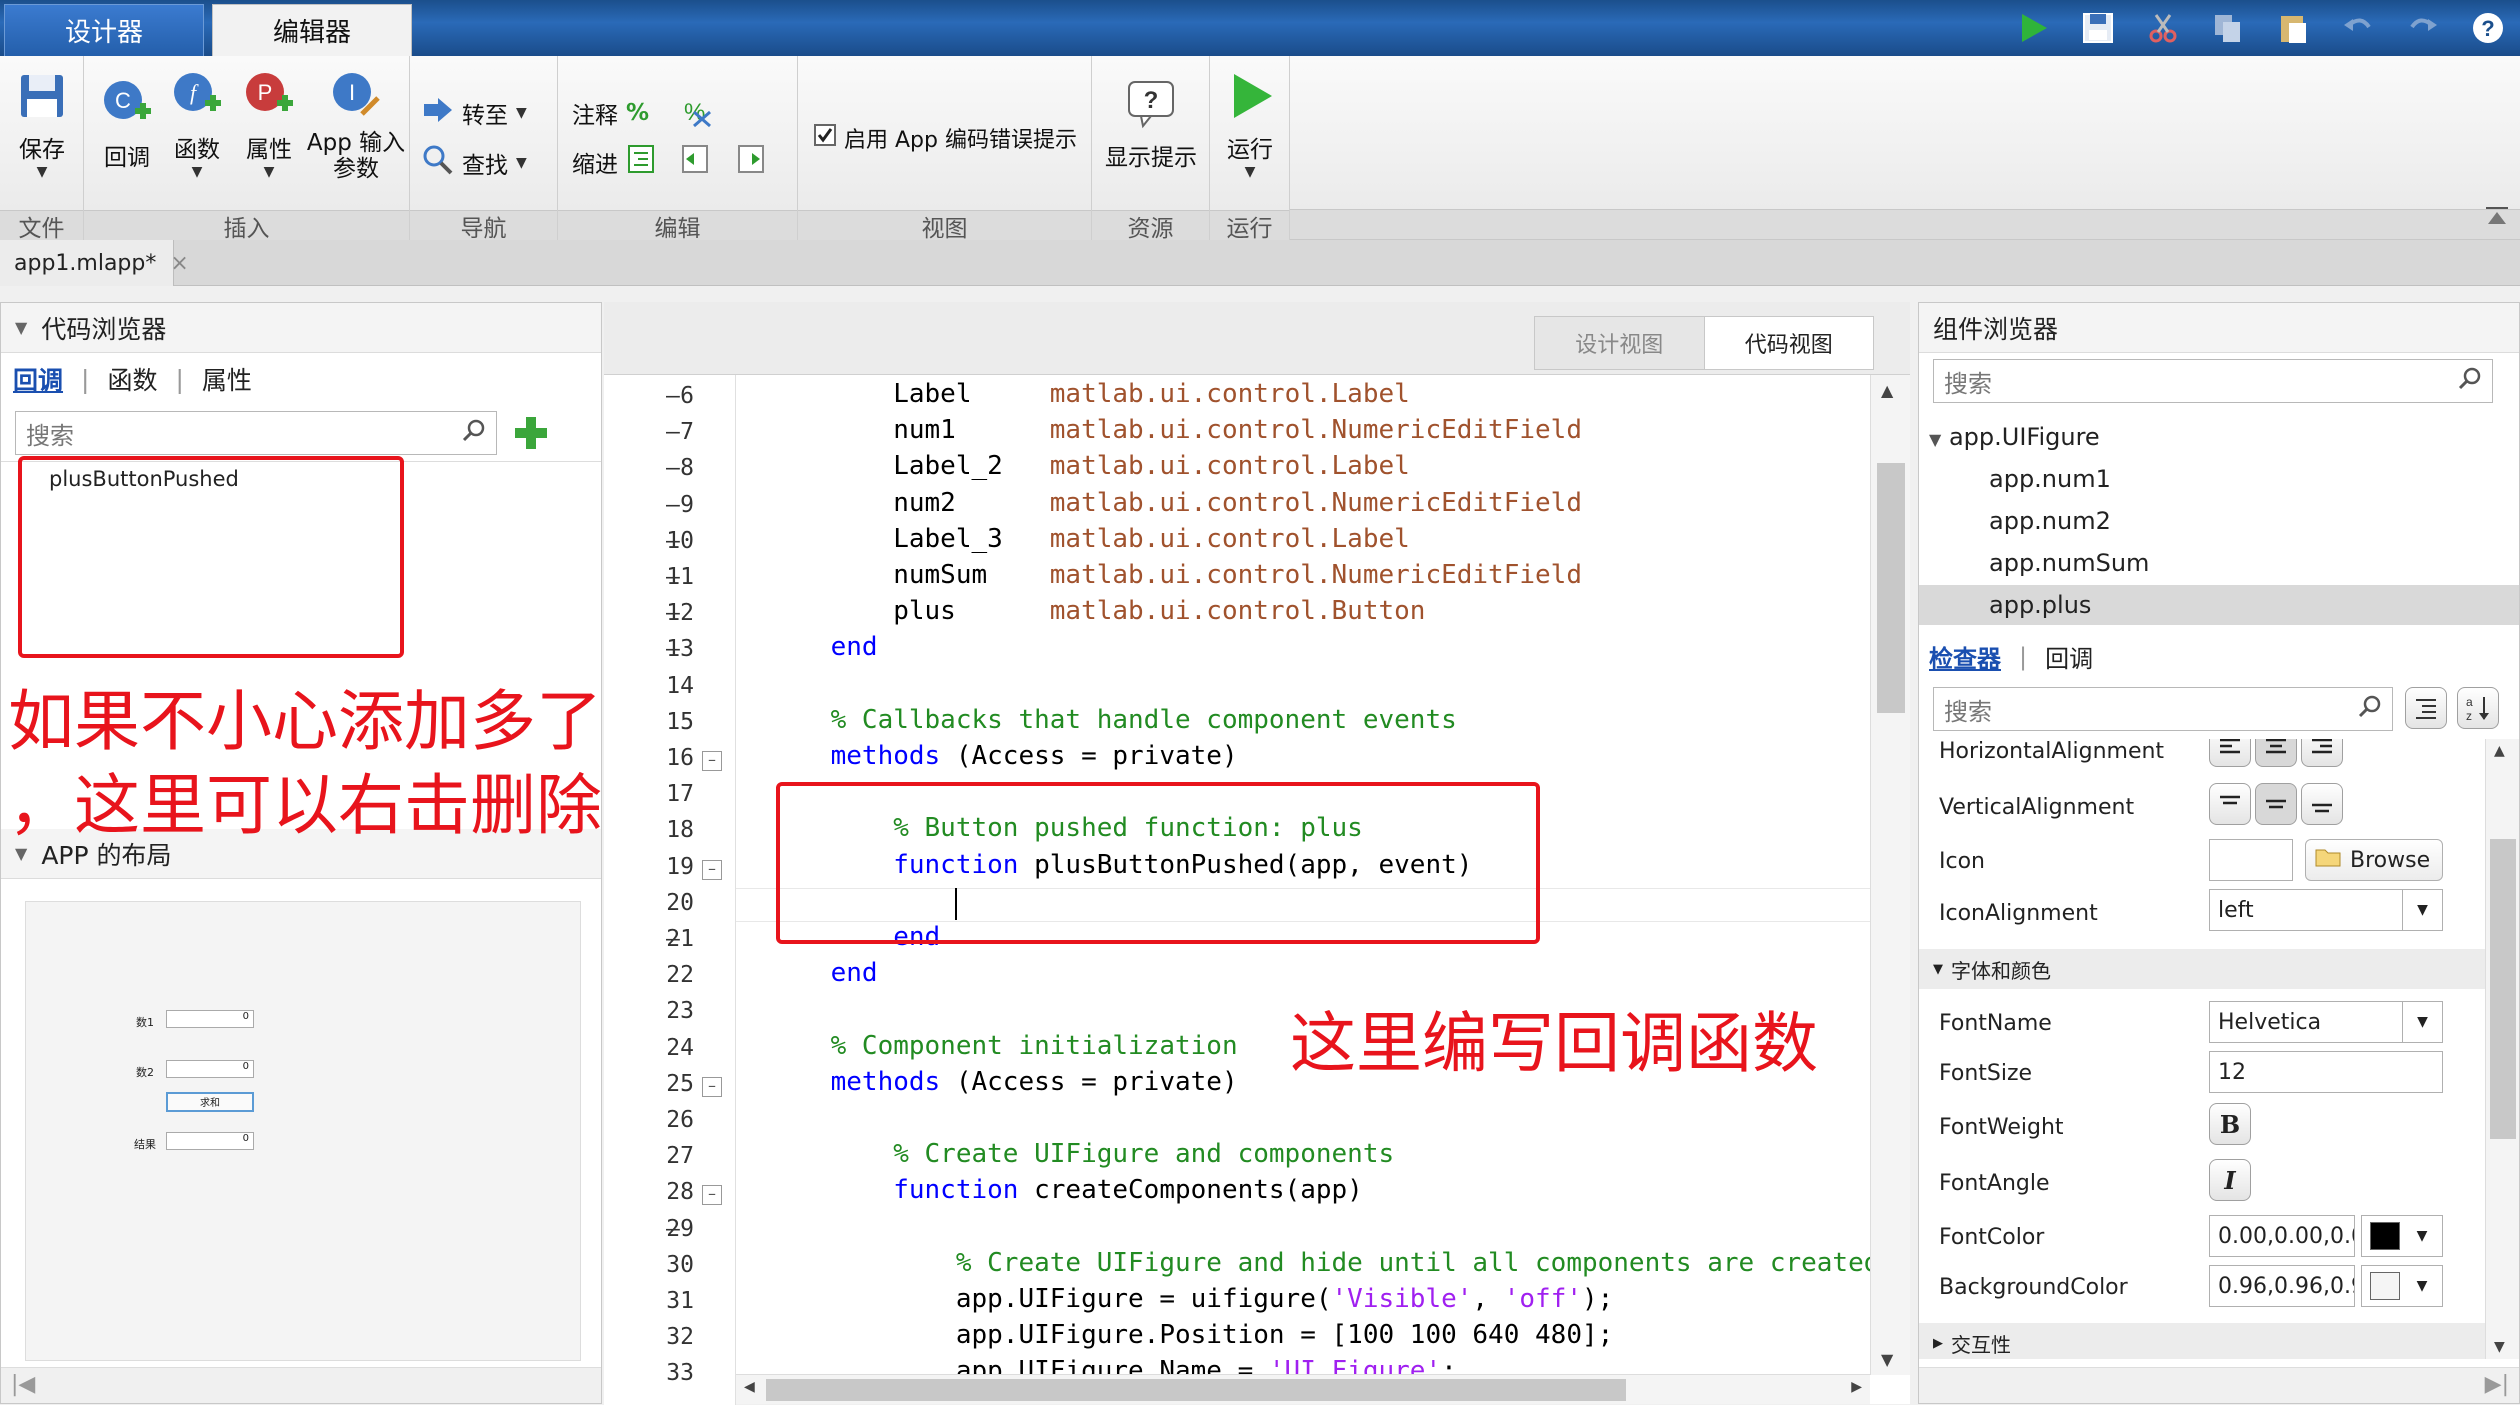 The width and height of the screenshot is (2520, 1405). Describe the element at coordinates (301, 328) in the screenshot. I see `code-browser-header: ▼ 代码浏览器` at that location.